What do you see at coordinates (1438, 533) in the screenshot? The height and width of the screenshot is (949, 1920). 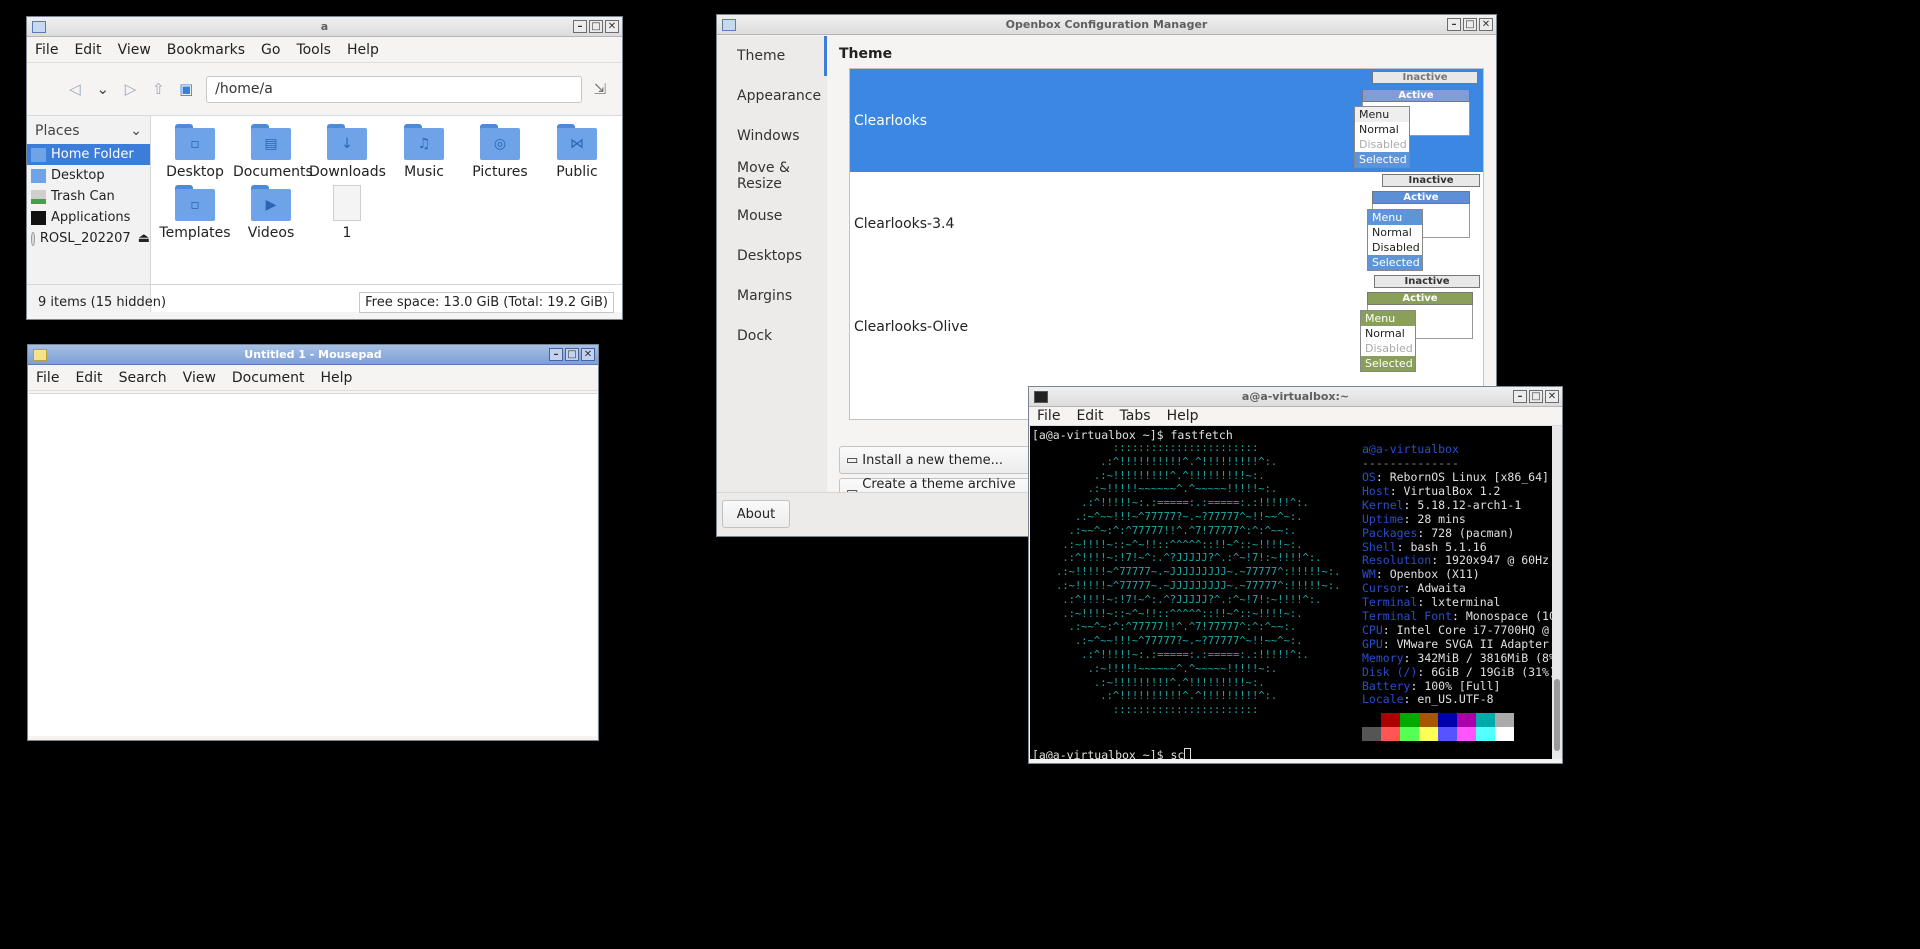 I see `system-info-line: Packages: 728 (pacman)` at bounding box center [1438, 533].